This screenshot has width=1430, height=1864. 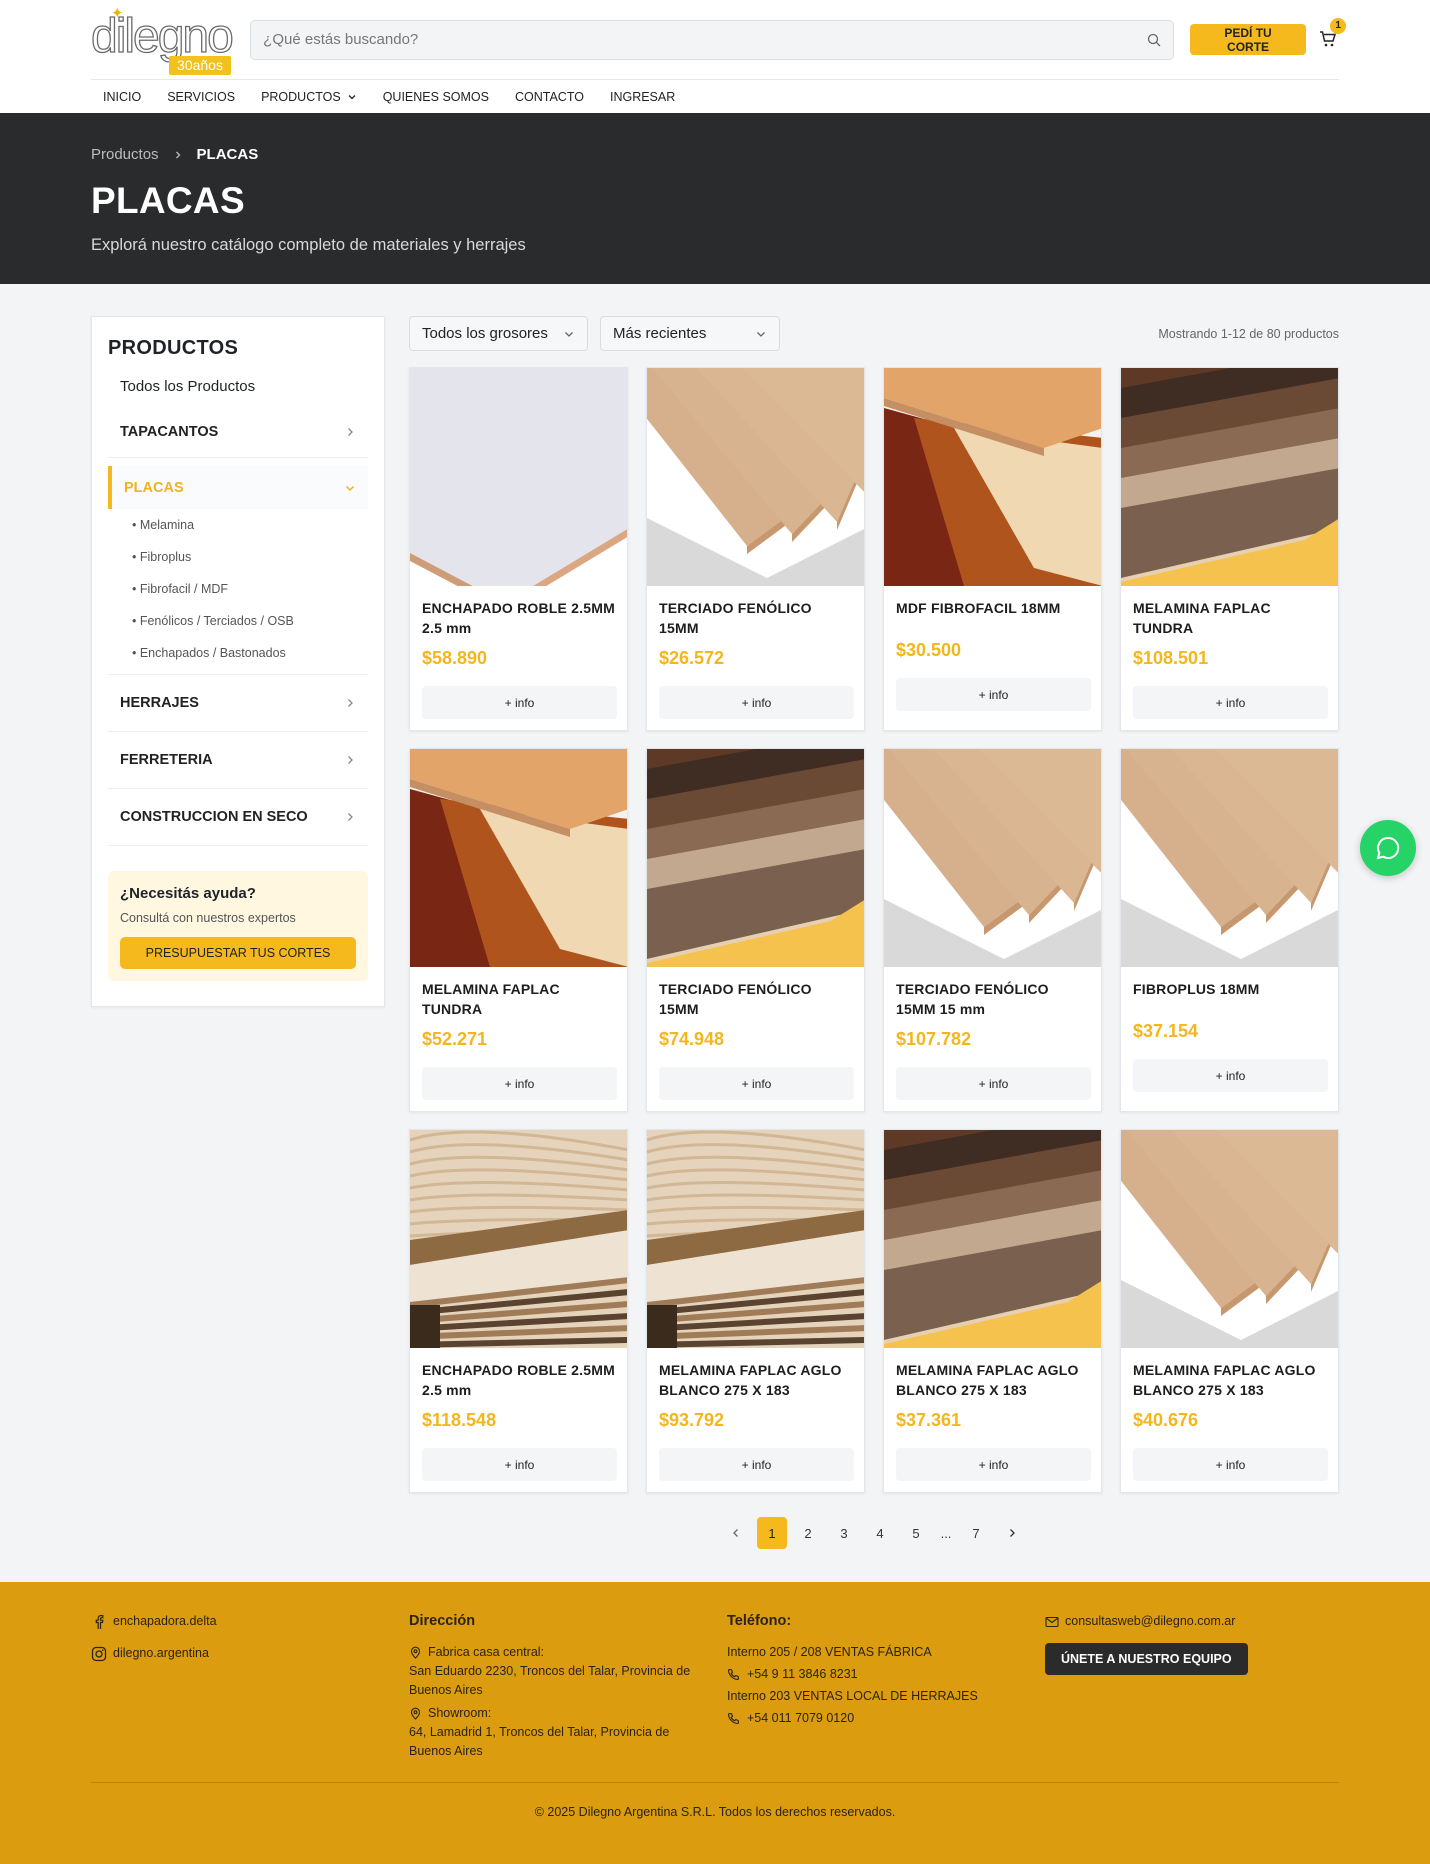 I want to click on product-name: FIBROPLUS 18MM, so click(x=1230, y=989).